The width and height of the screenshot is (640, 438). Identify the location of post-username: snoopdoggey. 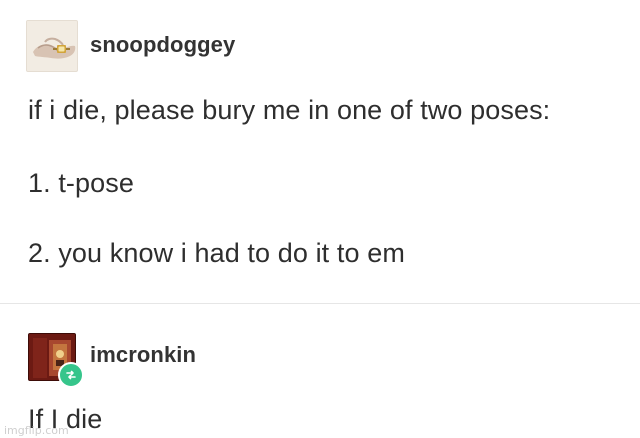
(162, 45).